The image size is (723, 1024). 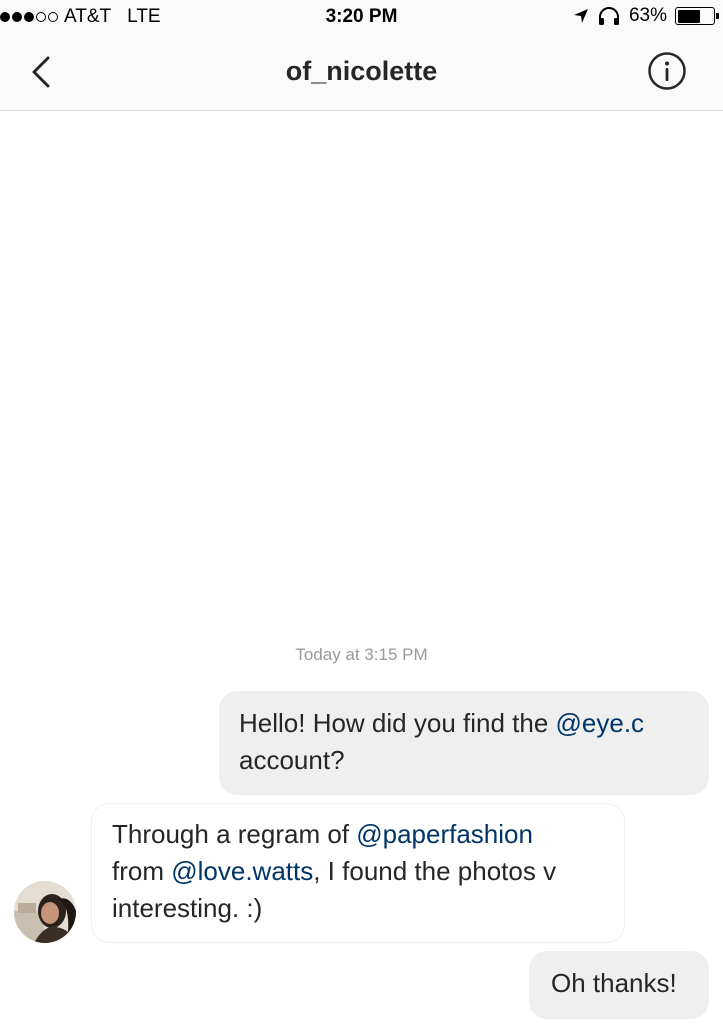 I want to click on mention-link: @love.watts, so click(x=242, y=871).